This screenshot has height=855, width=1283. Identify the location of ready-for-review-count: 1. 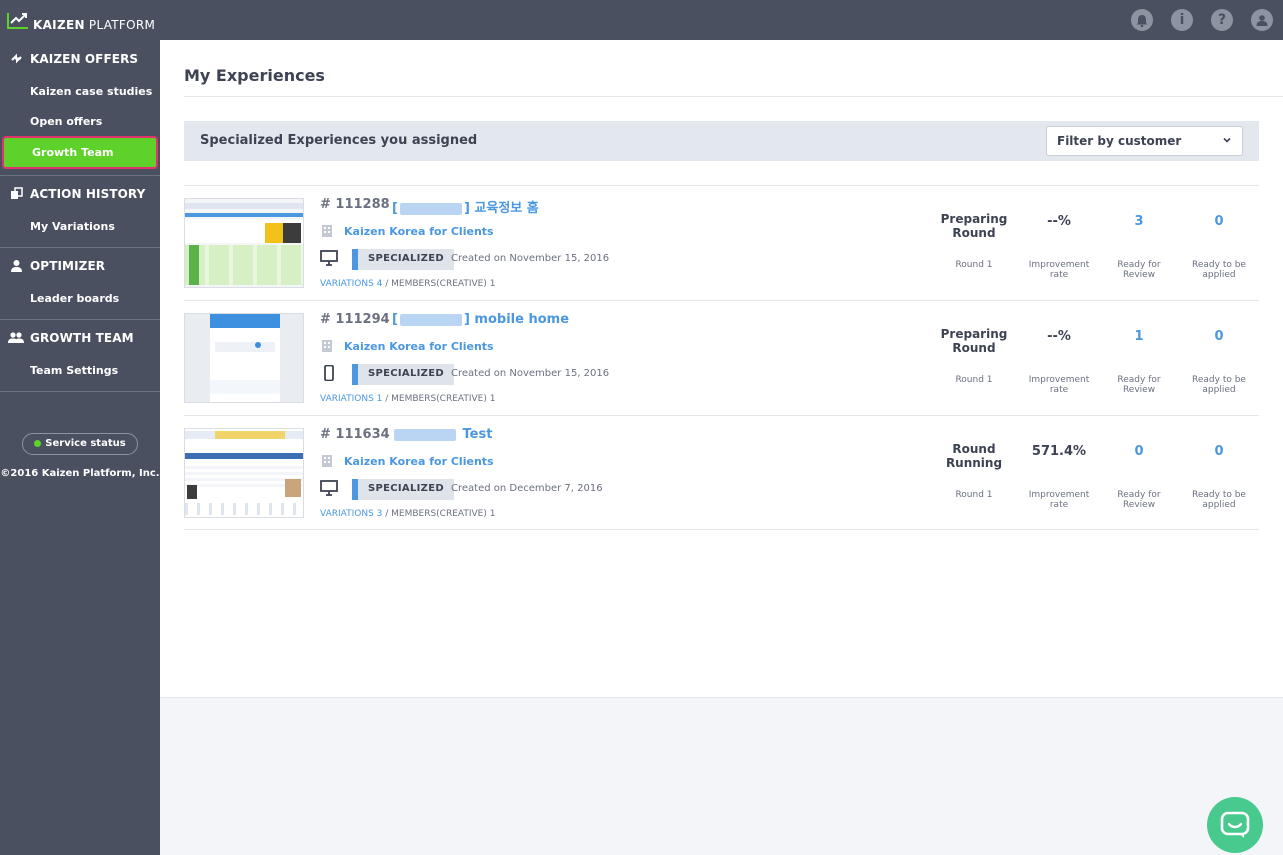
(1139, 336).